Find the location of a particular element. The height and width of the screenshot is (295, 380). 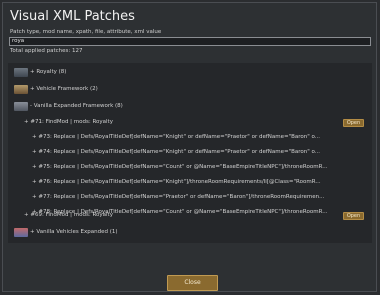

patch-row-69: + #69: FindMod | mods: Royalty Open is located at coordinates (190, 215).